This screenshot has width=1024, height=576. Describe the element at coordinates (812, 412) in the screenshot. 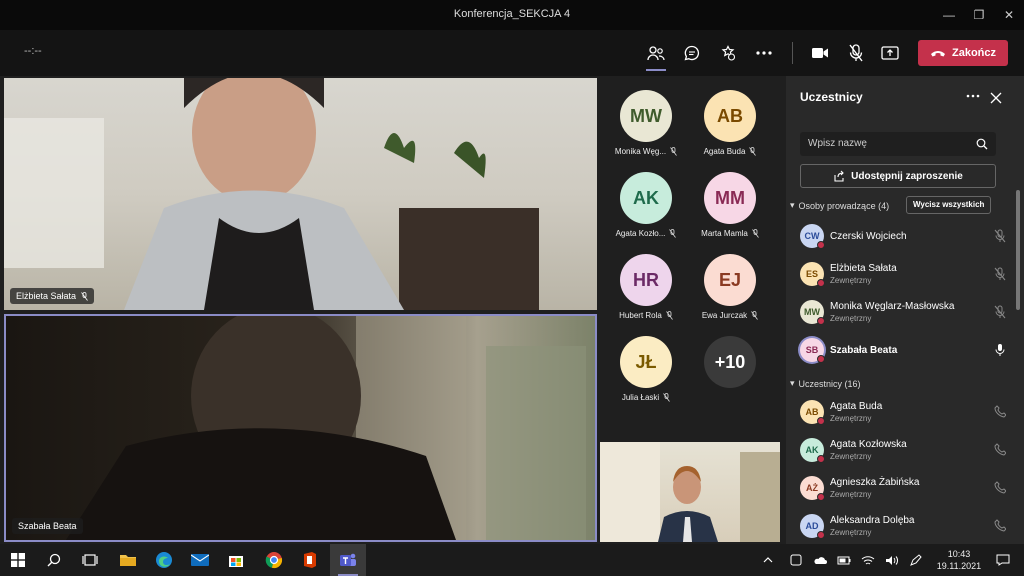

I see `participant-initials: AB` at that location.